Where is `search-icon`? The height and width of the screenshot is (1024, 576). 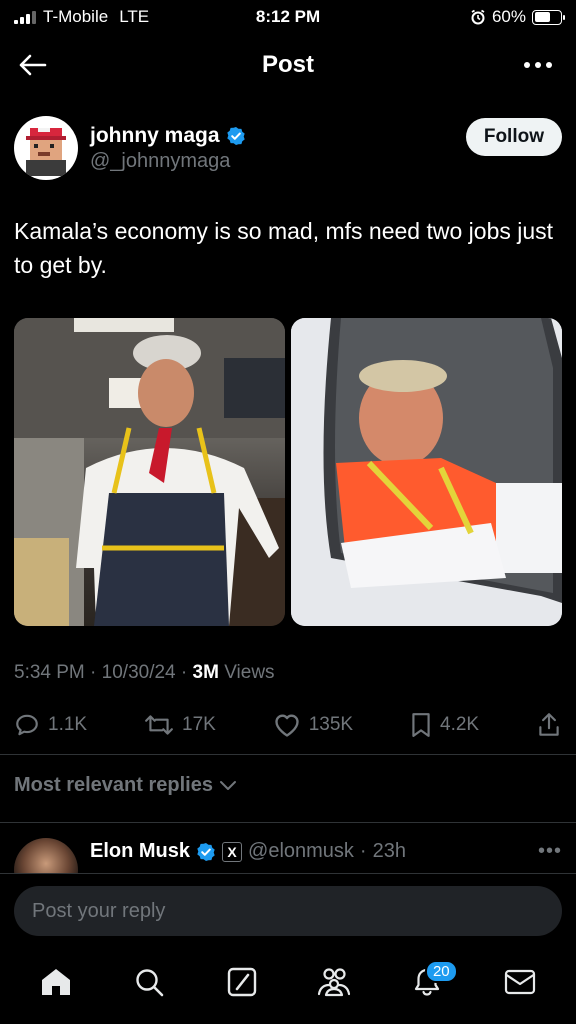
search-icon is located at coordinates (150, 983).